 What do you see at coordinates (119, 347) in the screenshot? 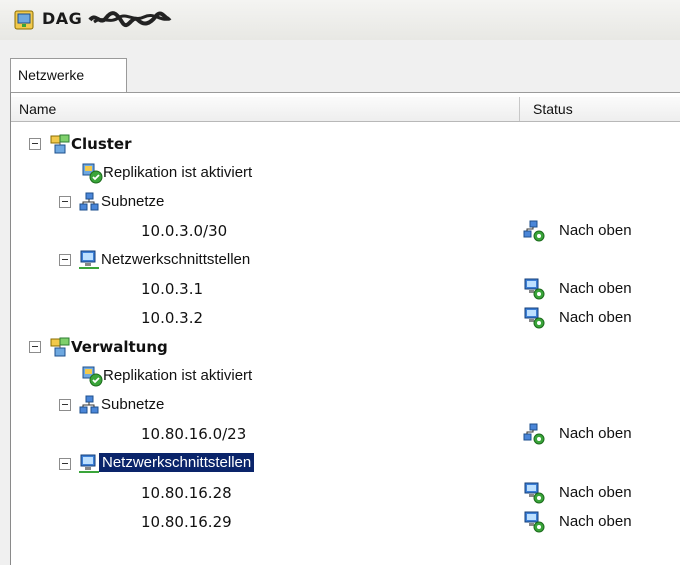
I see `tree-label: Verwaltung` at bounding box center [119, 347].